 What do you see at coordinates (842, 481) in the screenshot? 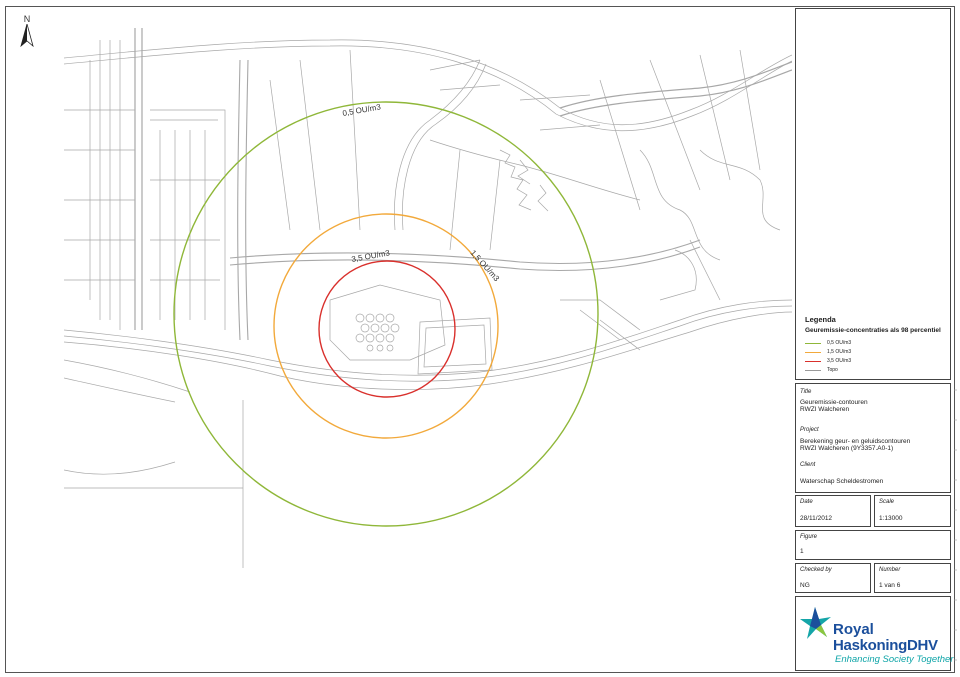
I see `client-value: Waterschap Scheldestromen` at bounding box center [842, 481].